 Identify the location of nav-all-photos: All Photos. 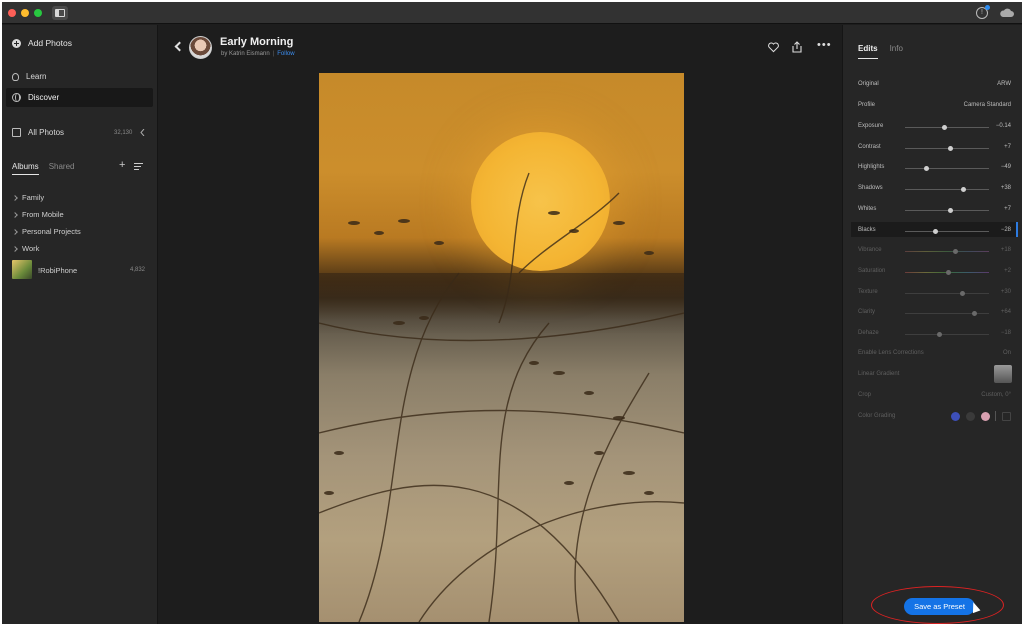
(38, 132).